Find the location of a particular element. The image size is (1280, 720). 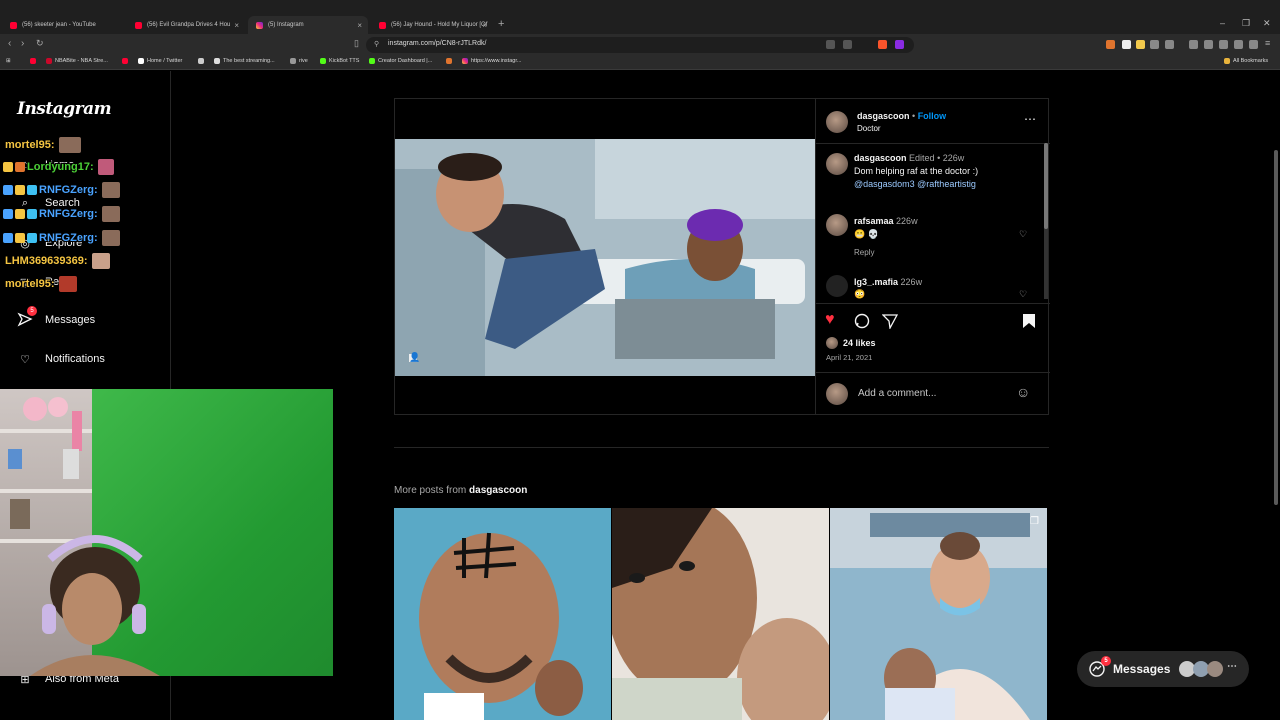

emote-image is located at coordinates (110, 214).